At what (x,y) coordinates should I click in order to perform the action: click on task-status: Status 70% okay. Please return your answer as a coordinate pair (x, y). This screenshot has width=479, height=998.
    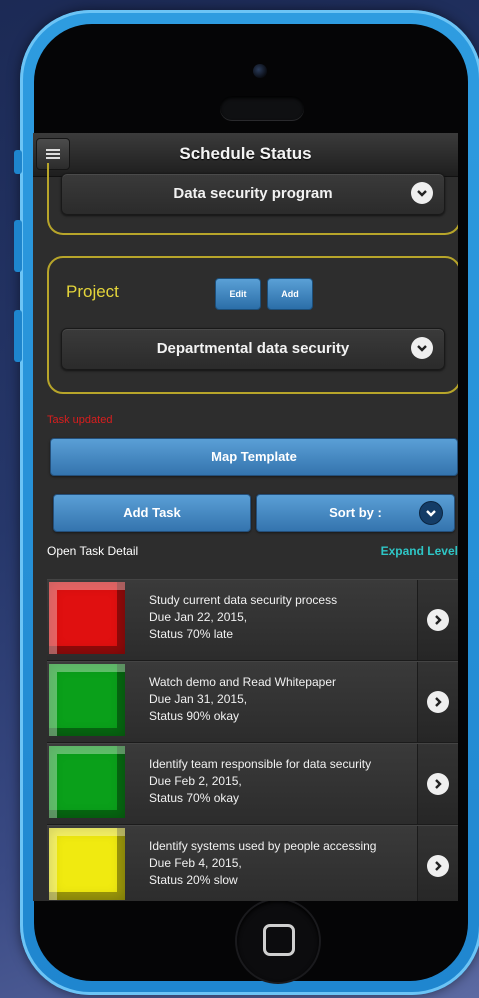
    Looking at the image, I should click on (194, 798).